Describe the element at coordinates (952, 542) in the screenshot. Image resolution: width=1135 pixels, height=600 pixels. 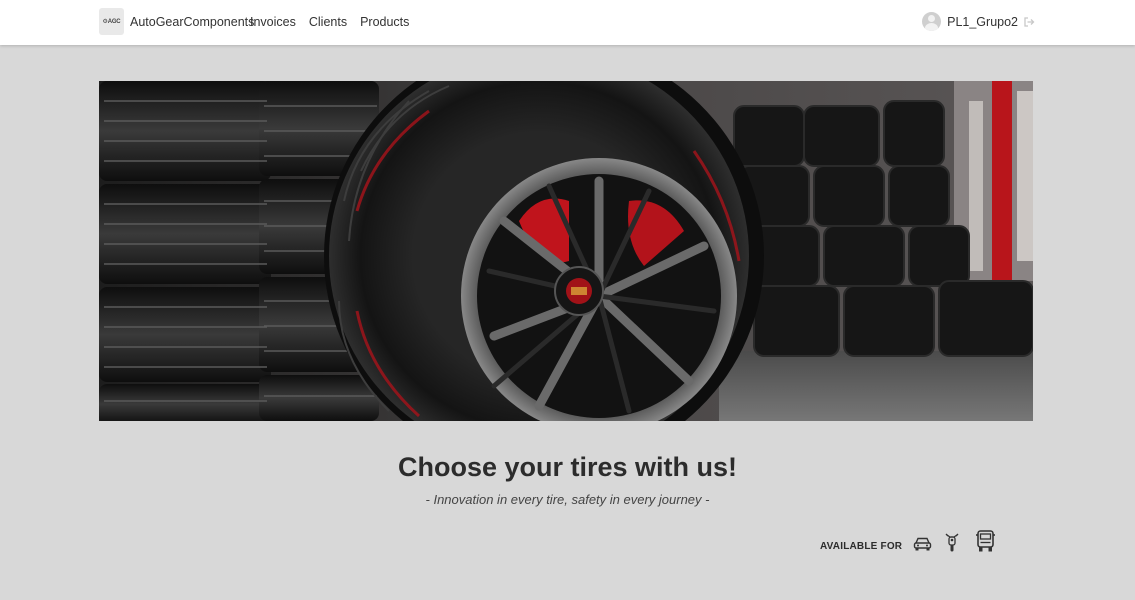
I see `motorcycle-icon` at that location.